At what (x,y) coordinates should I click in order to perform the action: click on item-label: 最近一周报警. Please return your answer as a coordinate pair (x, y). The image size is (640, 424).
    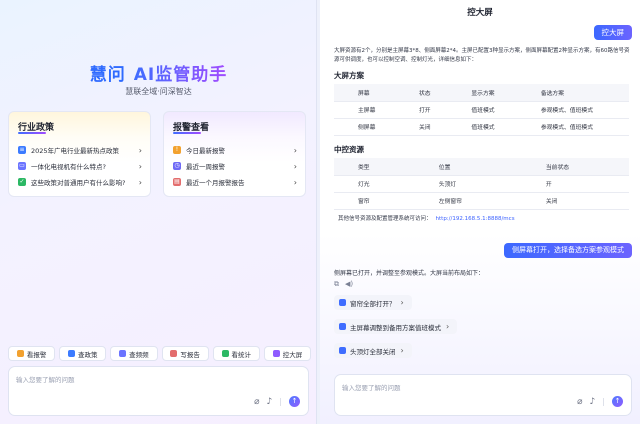
    Looking at the image, I should click on (205, 167).